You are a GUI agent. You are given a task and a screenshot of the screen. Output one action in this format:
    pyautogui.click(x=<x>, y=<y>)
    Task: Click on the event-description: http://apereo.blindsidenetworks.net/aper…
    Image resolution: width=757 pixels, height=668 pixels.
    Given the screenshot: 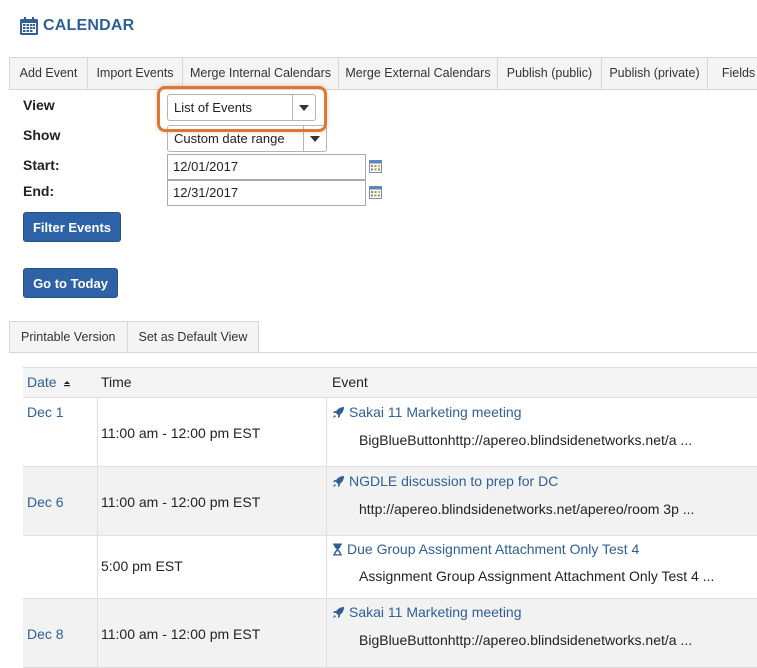 What is the action you would take?
    pyautogui.click(x=527, y=509)
    